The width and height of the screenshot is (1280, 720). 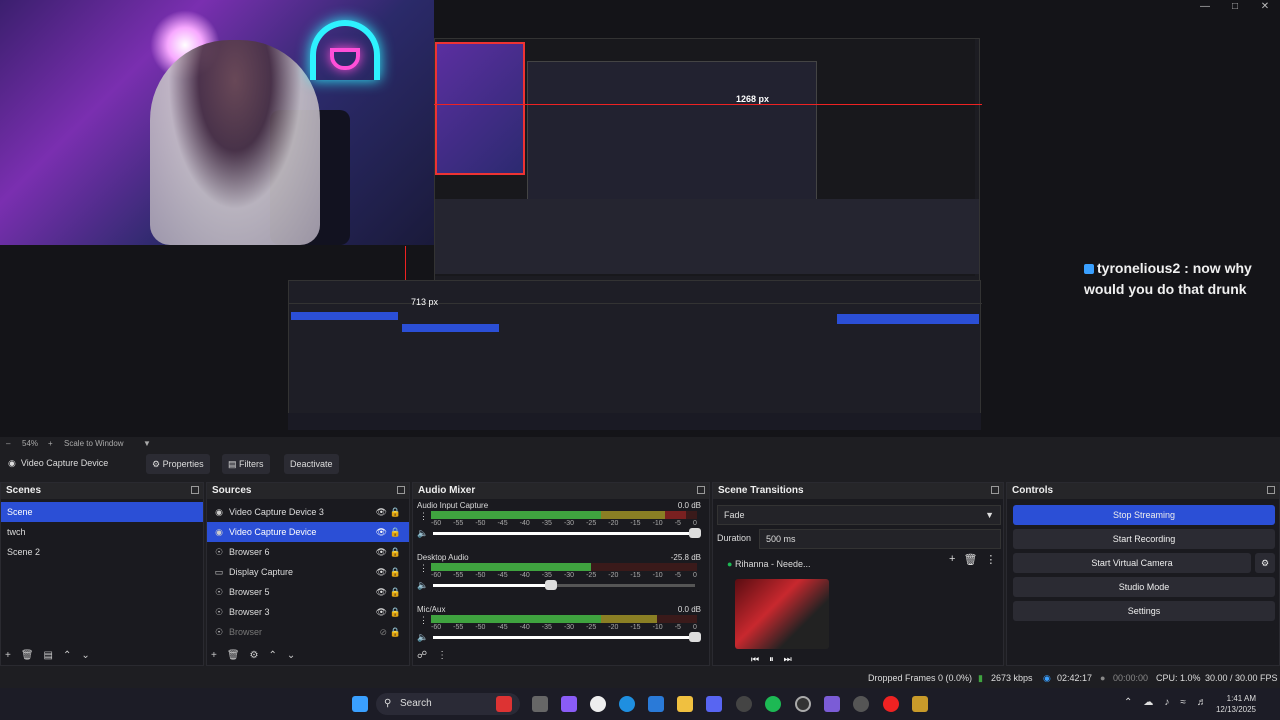 What do you see at coordinates (178, 464) in the screenshot?
I see `properties-button: ⚙ Properties` at bounding box center [178, 464].